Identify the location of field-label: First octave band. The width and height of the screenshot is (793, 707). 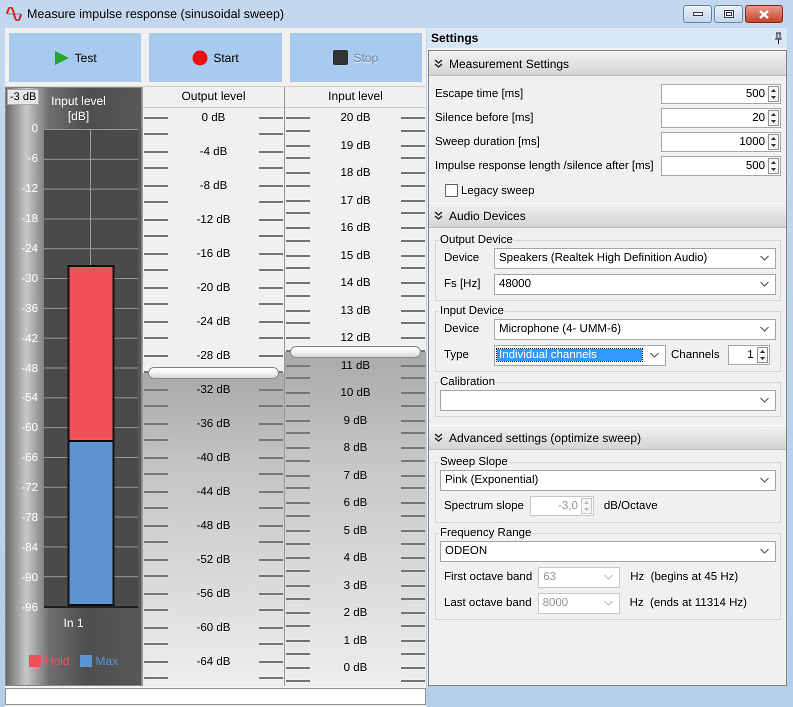
(488, 577).